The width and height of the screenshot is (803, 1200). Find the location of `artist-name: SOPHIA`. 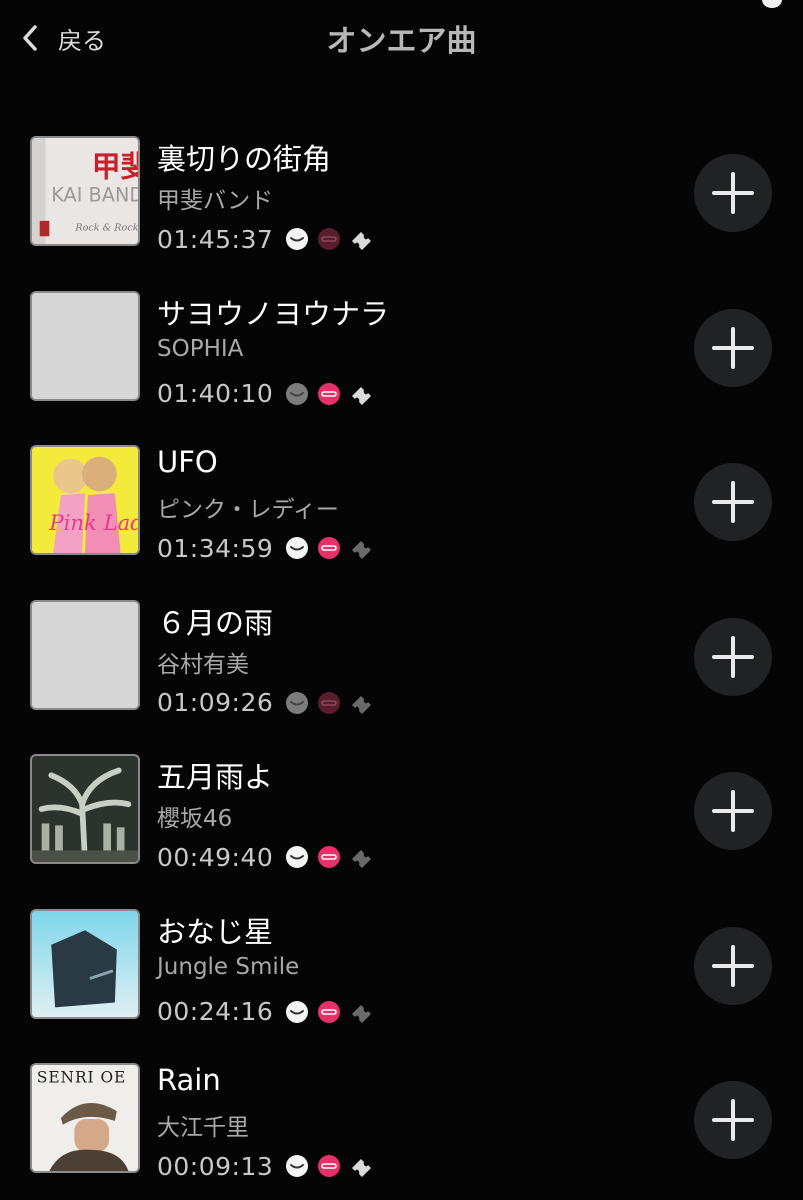

artist-name: SOPHIA is located at coordinates (200, 348).